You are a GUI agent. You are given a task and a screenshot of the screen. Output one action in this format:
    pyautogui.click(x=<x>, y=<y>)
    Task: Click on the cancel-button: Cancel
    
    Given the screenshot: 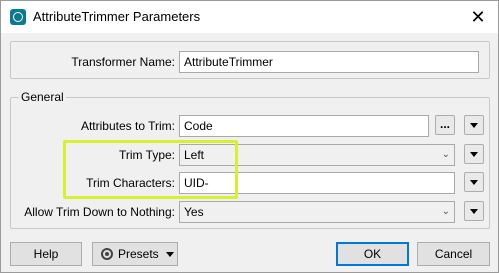 What is the action you would take?
    pyautogui.click(x=453, y=254)
    